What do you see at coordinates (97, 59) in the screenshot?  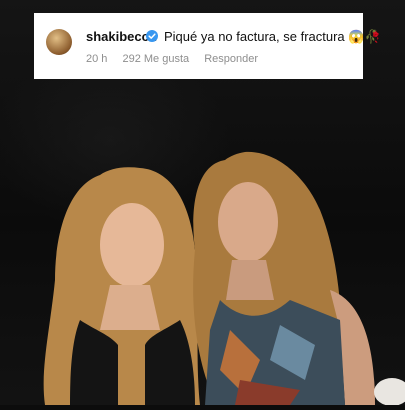 I see `comment-time: 20 h` at bounding box center [97, 59].